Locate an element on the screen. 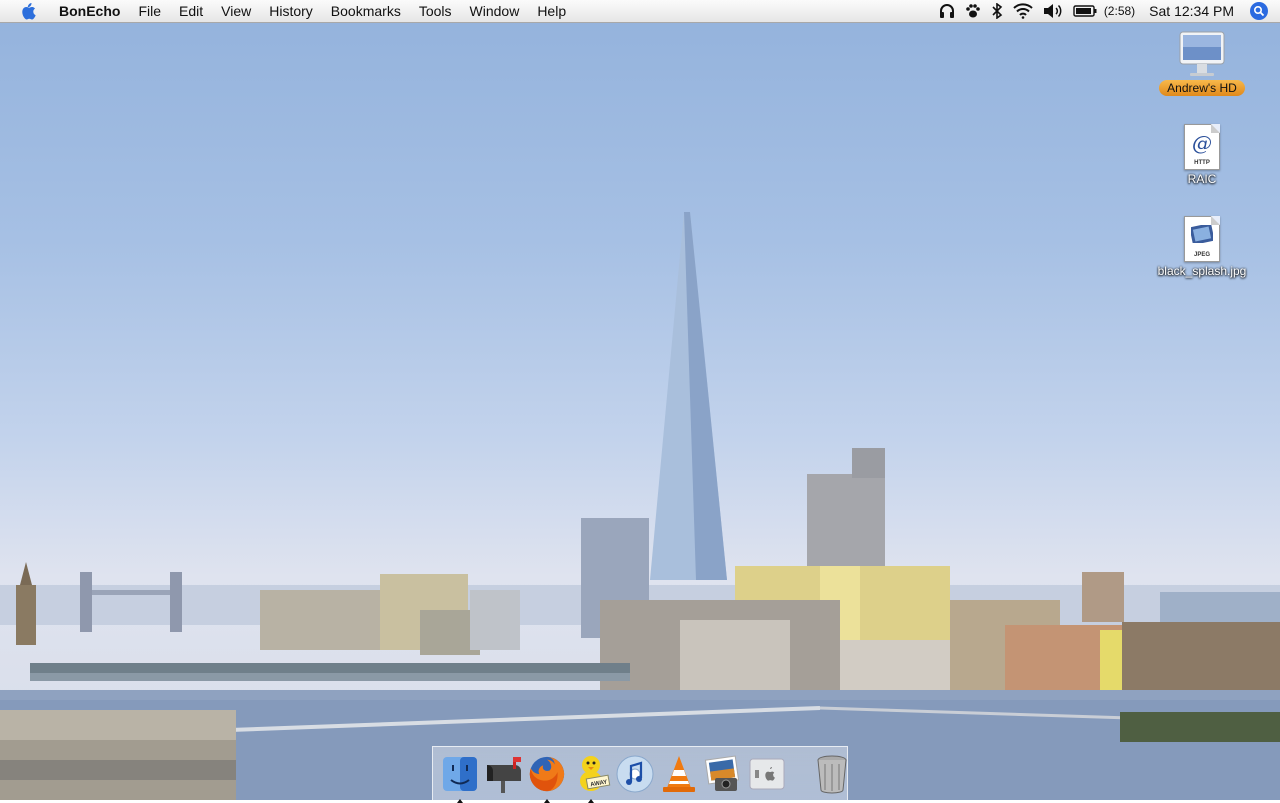 The height and width of the screenshot is (803, 1280). dock-item-iphoto is located at coordinates (723, 774).